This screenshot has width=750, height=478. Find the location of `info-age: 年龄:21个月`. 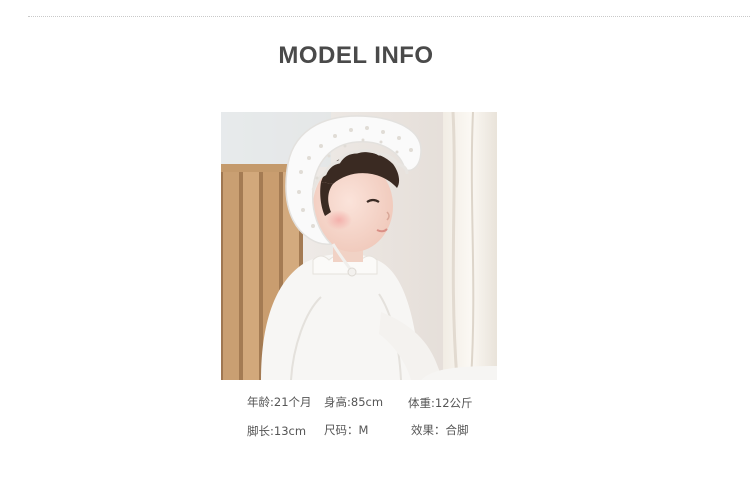

info-age: 年龄:21个月 is located at coordinates (279, 402).